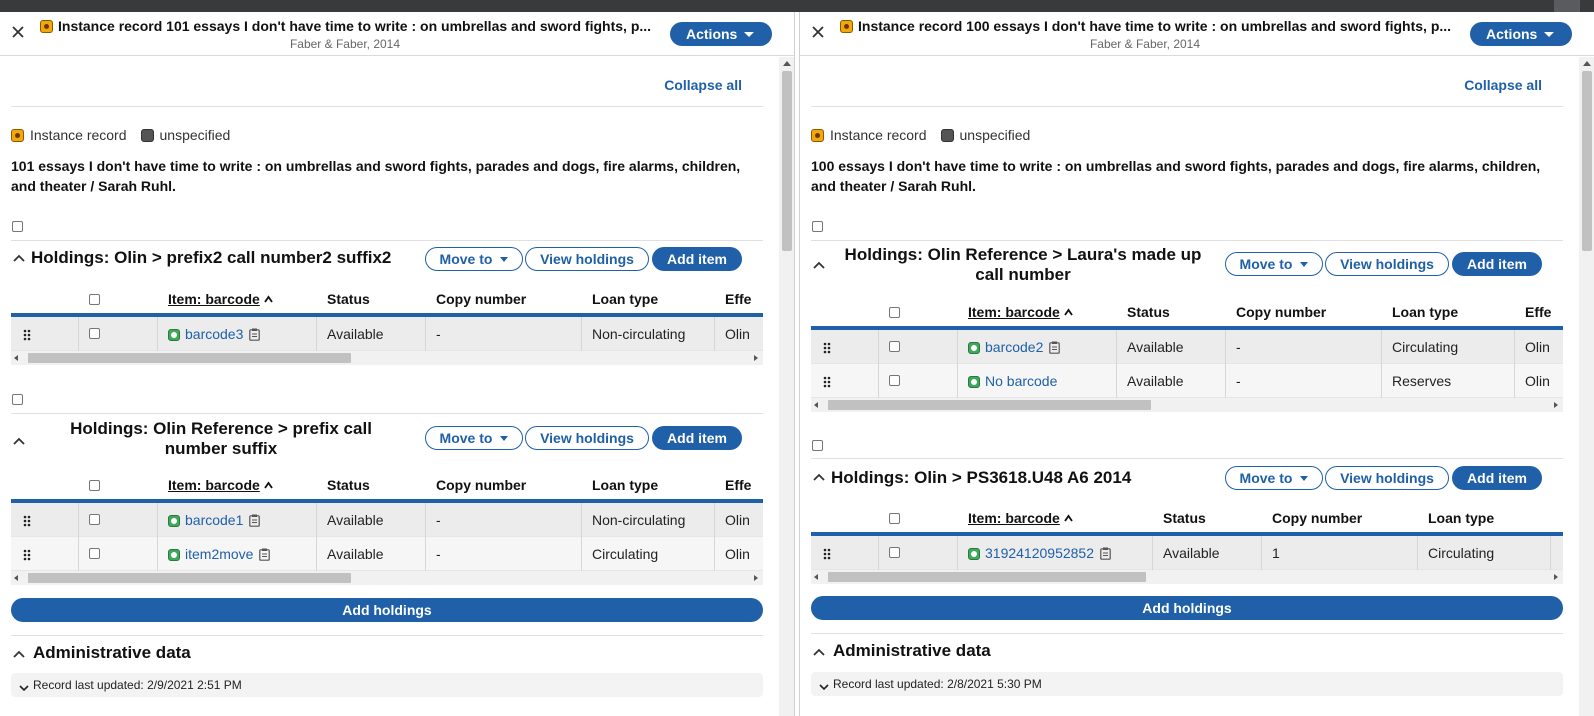 This screenshot has height=716, width=1594. I want to click on barcode-link: 31924120952852, so click(1039, 553).